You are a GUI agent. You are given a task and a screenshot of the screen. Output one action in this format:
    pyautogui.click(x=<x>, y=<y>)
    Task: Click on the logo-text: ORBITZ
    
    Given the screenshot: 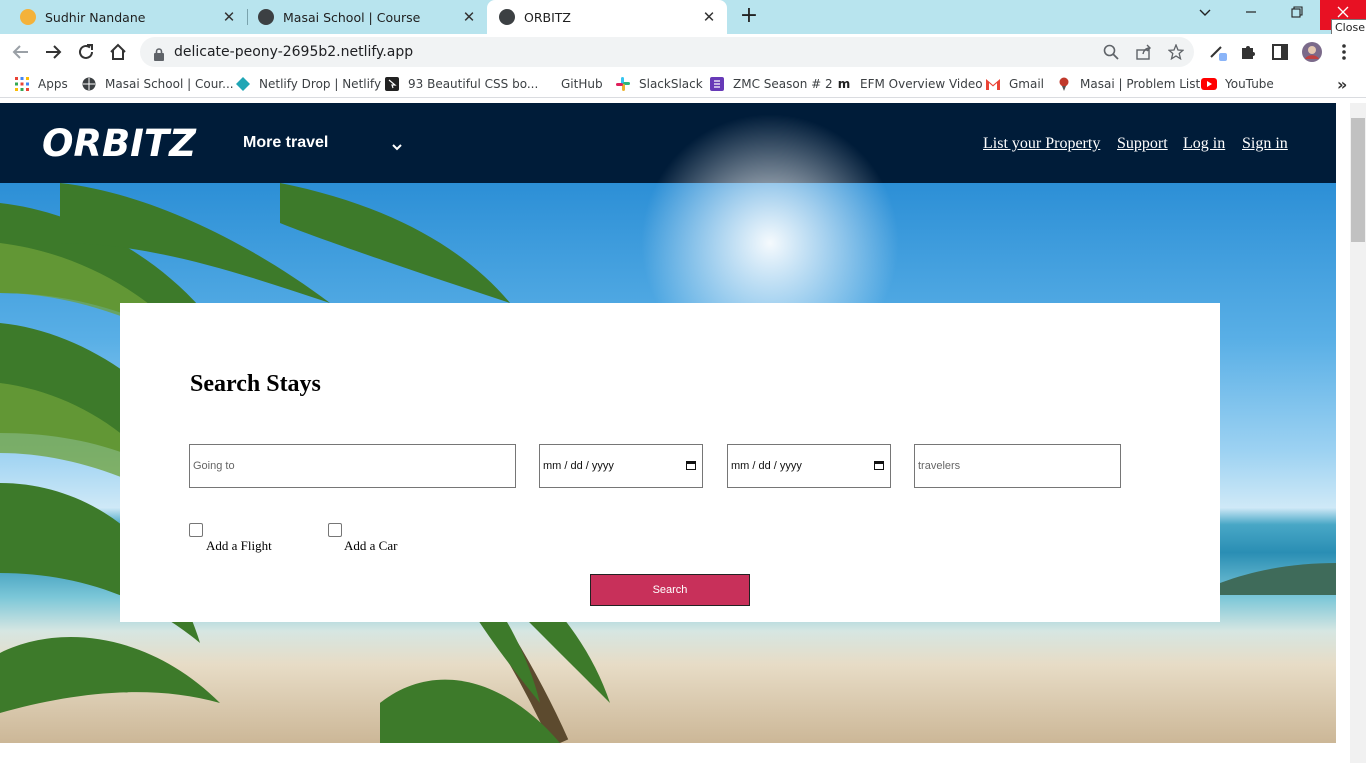 What is the action you would take?
    pyautogui.click(x=119, y=143)
    